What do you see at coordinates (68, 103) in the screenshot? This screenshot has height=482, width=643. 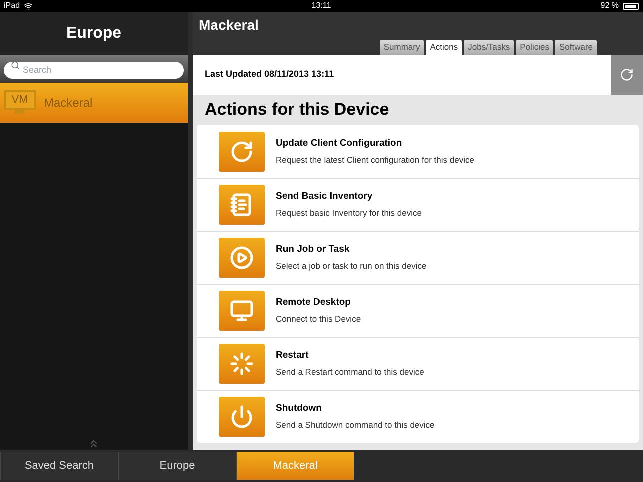 I see `device-name: Mackeral` at bounding box center [68, 103].